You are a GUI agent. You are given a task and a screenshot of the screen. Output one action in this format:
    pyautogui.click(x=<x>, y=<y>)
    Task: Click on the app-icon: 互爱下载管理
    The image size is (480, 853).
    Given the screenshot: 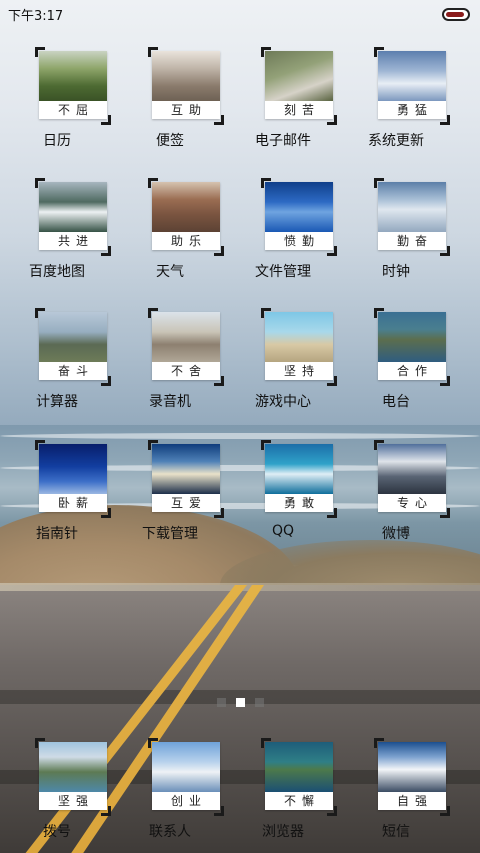 What is the action you would take?
    pyautogui.click(x=170, y=500)
    